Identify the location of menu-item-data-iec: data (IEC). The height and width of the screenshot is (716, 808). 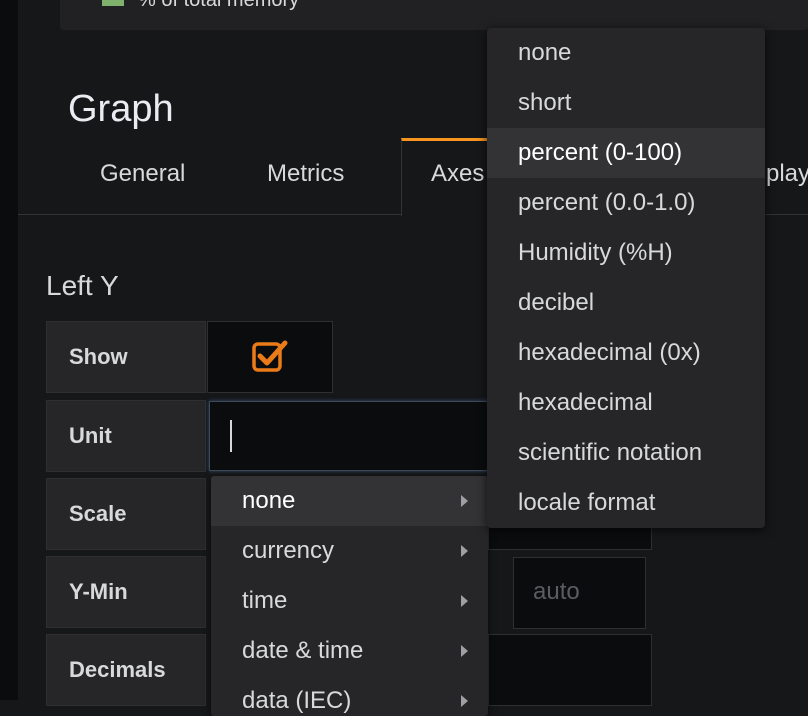
(349, 696).